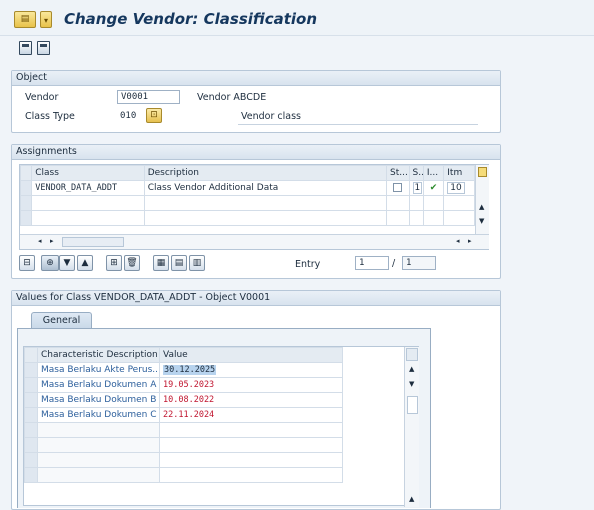 The width and height of the screenshot is (594, 510). I want to click on insert-row-button: ⊞, so click(114, 263).